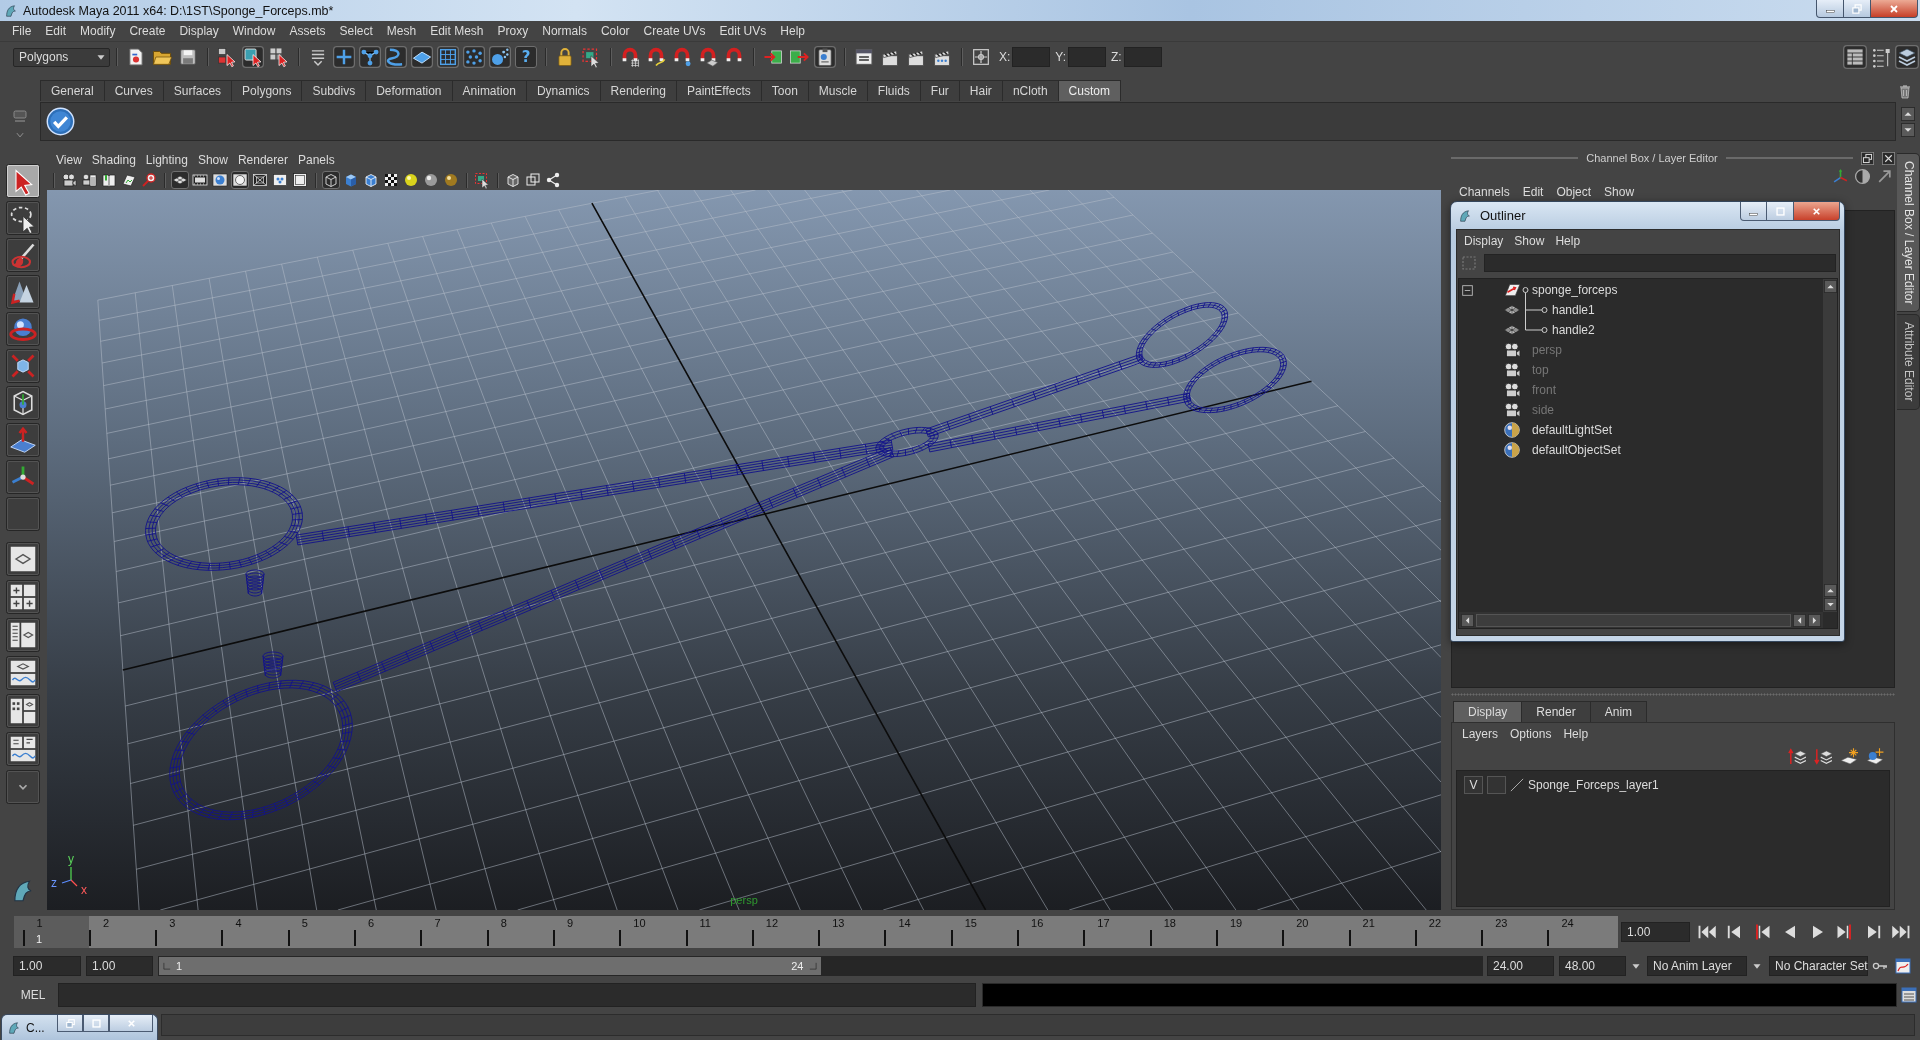  Describe the element at coordinates (227, 57) in the screenshot. I see `squares-cursor-icon` at that location.